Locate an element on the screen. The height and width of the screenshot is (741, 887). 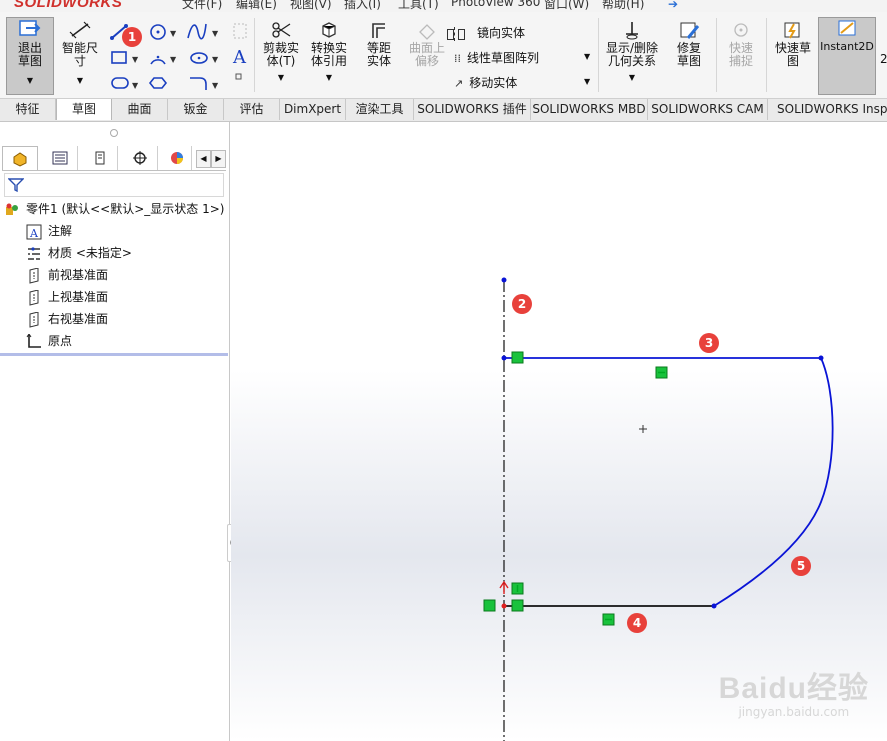
tab-render-tools: 渲染工具 is located at coordinates (380, 109).